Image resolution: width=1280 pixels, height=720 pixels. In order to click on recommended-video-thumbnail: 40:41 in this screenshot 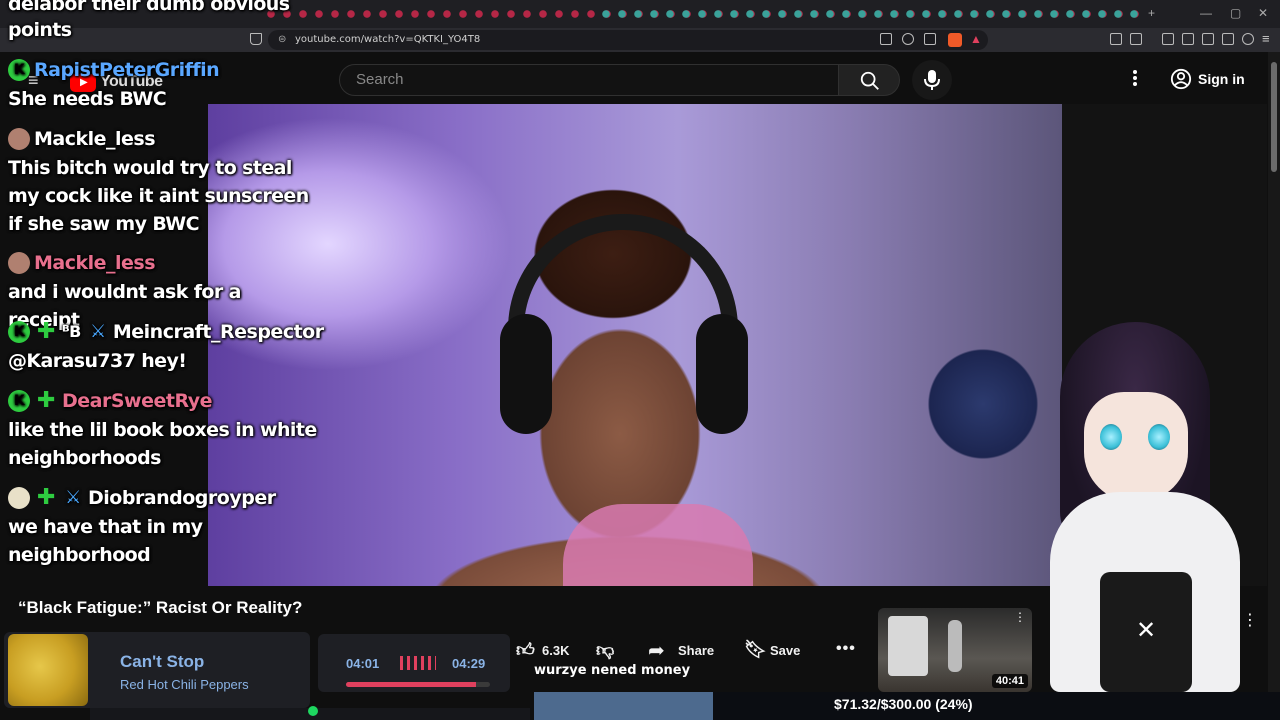, I will do `click(955, 650)`.